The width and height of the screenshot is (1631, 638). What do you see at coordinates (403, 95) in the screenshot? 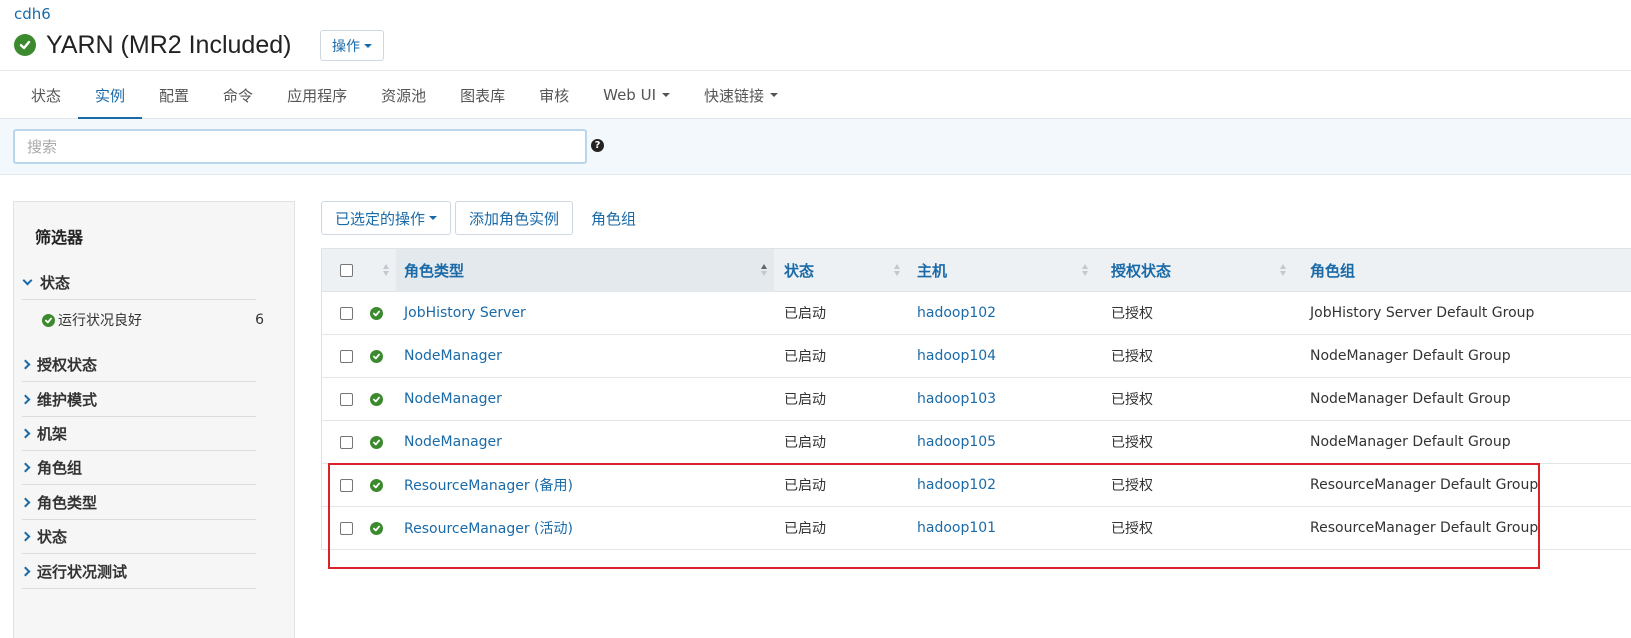
I see `tab-resource-pools: 资源池` at bounding box center [403, 95].